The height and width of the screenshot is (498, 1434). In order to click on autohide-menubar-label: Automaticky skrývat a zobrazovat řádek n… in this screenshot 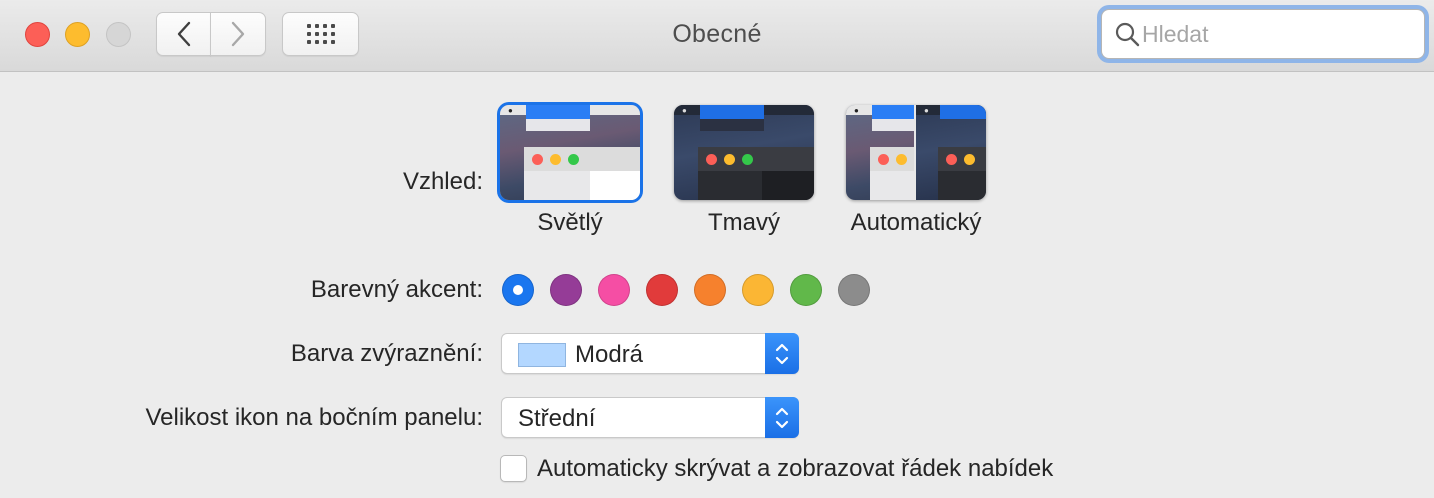, I will do `click(795, 468)`.